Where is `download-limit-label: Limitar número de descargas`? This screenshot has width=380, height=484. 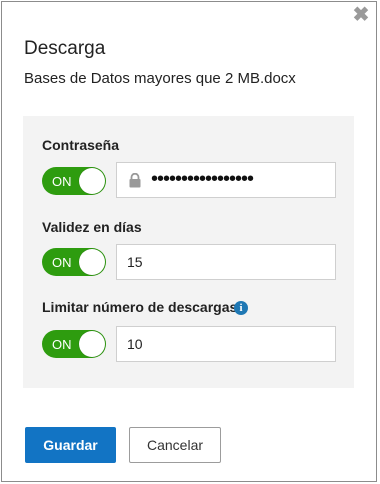
download-limit-label: Limitar número de descargas is located at coordinates (140, 307).